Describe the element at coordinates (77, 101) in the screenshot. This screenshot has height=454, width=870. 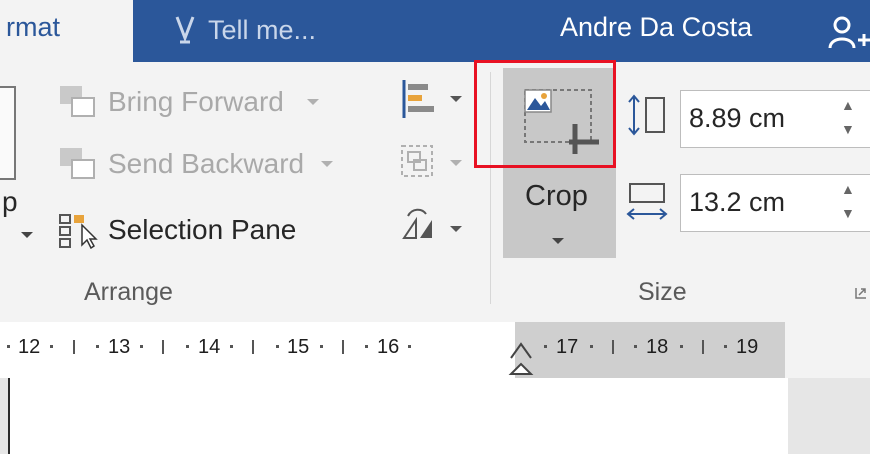
I see `bring-forward-icon` at that location.